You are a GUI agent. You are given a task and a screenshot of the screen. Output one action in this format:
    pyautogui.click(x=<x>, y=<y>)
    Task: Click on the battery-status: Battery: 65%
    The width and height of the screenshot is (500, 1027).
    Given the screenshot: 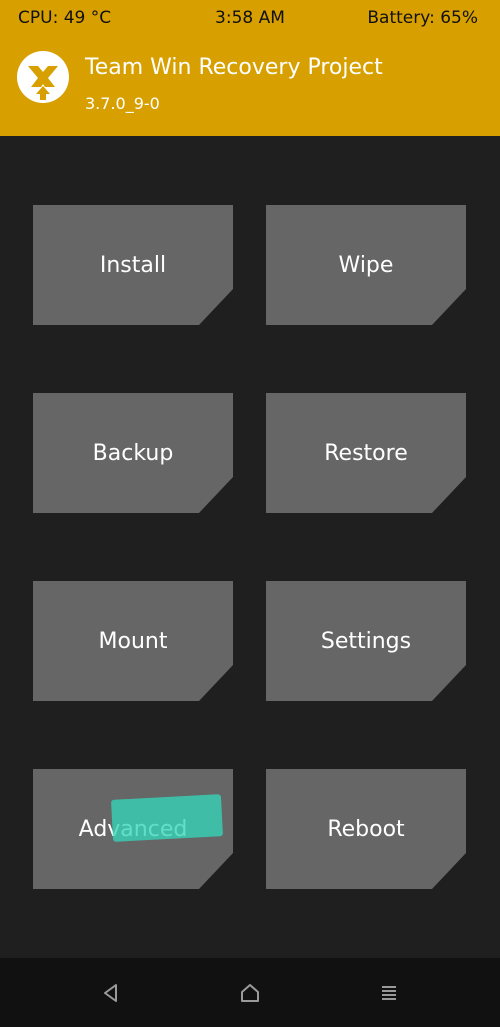 What is the action you would take?
    pyautogui.click(x=422, y=18)
    